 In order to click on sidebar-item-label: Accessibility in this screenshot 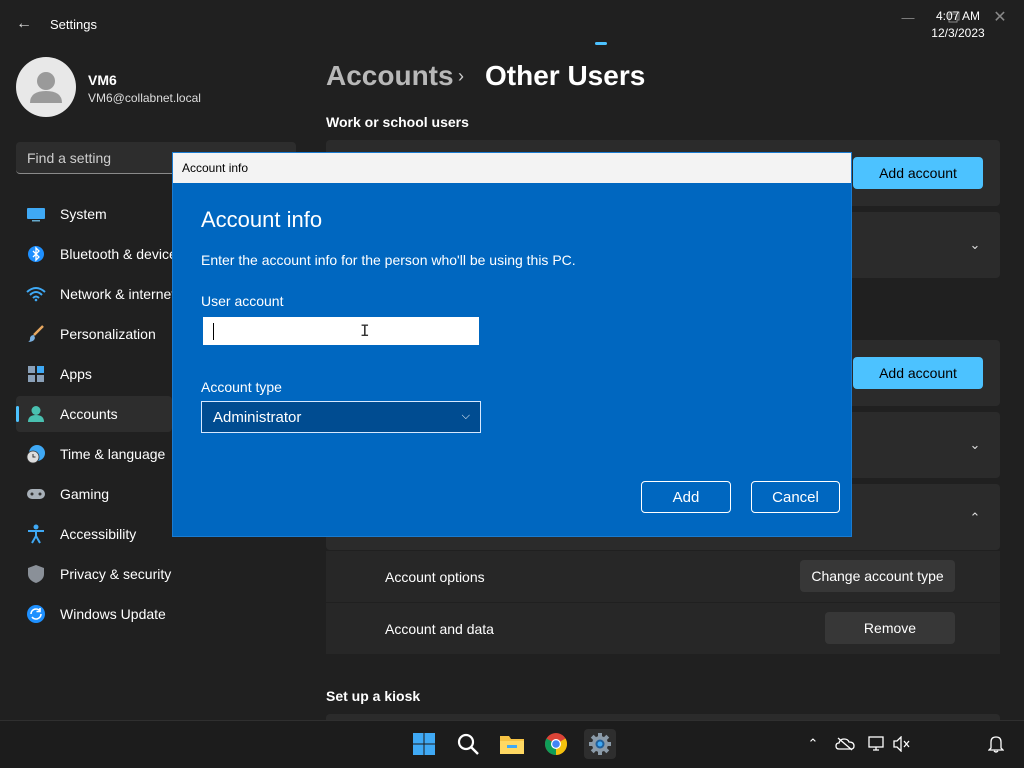, I will do `click(98, 534)`.